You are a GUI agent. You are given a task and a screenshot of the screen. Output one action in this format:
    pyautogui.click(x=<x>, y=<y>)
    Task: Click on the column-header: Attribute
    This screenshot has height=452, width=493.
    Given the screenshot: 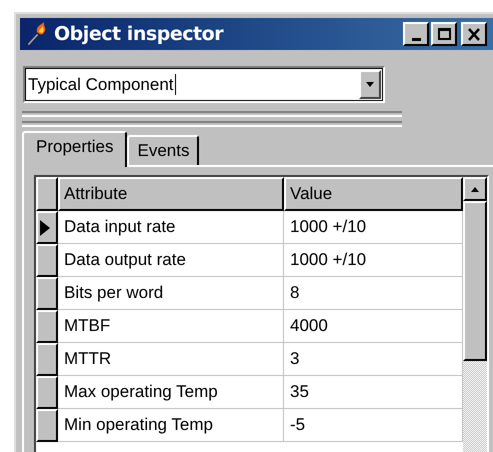 What is the action you would take?
    pyautogui.click(x=171, y=194)
    